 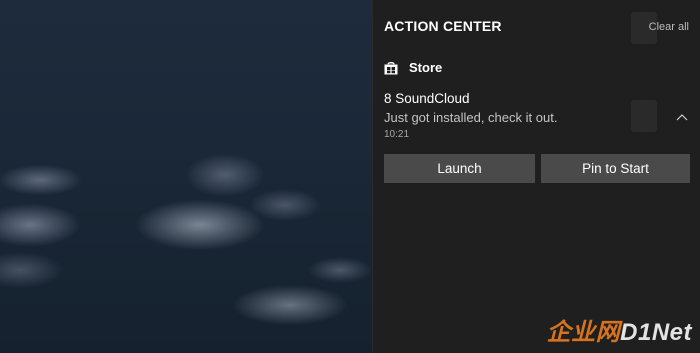 What do you see at coordinates (426, 67) in the screenshot?
I see `notification-group-label: Store` at bounding box center [426, 67].